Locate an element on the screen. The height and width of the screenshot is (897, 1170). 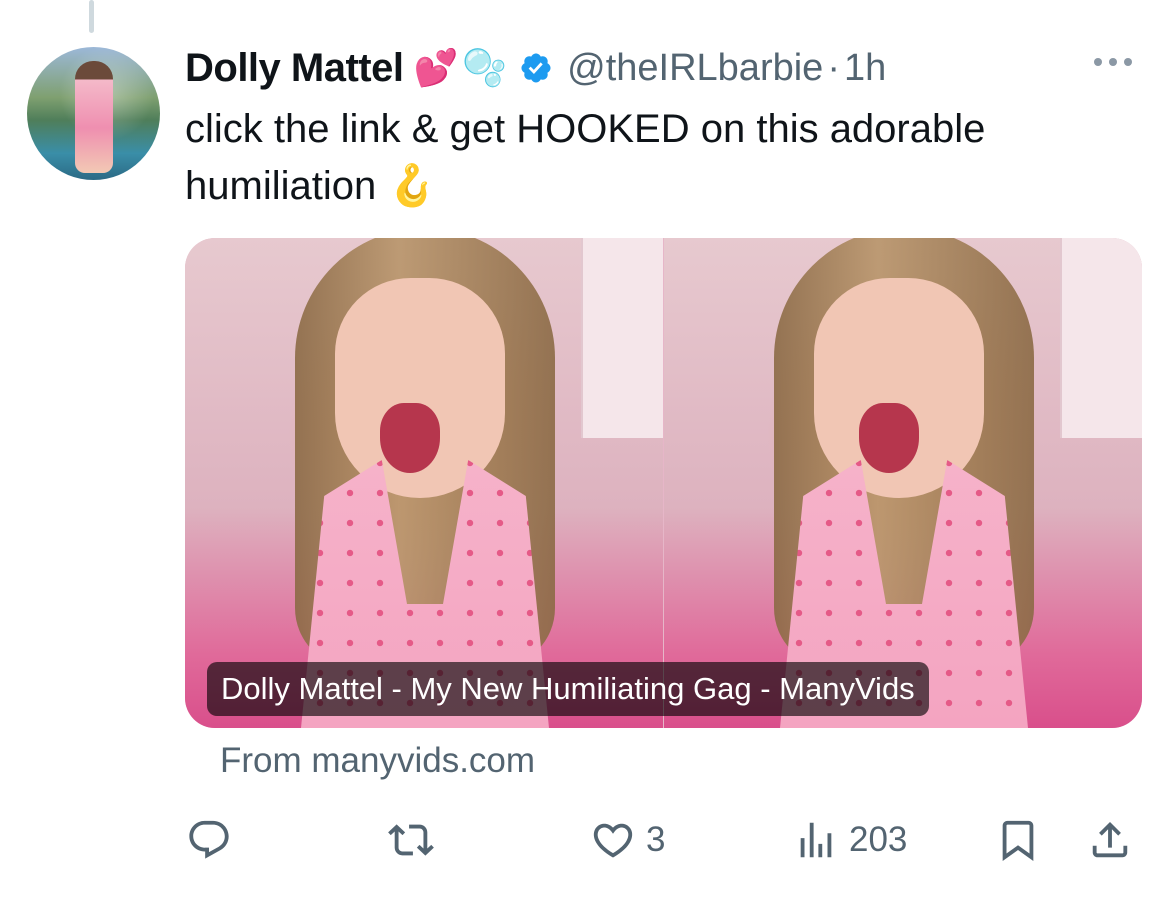
bookmark-icon is located at coordinates (1018, 840).